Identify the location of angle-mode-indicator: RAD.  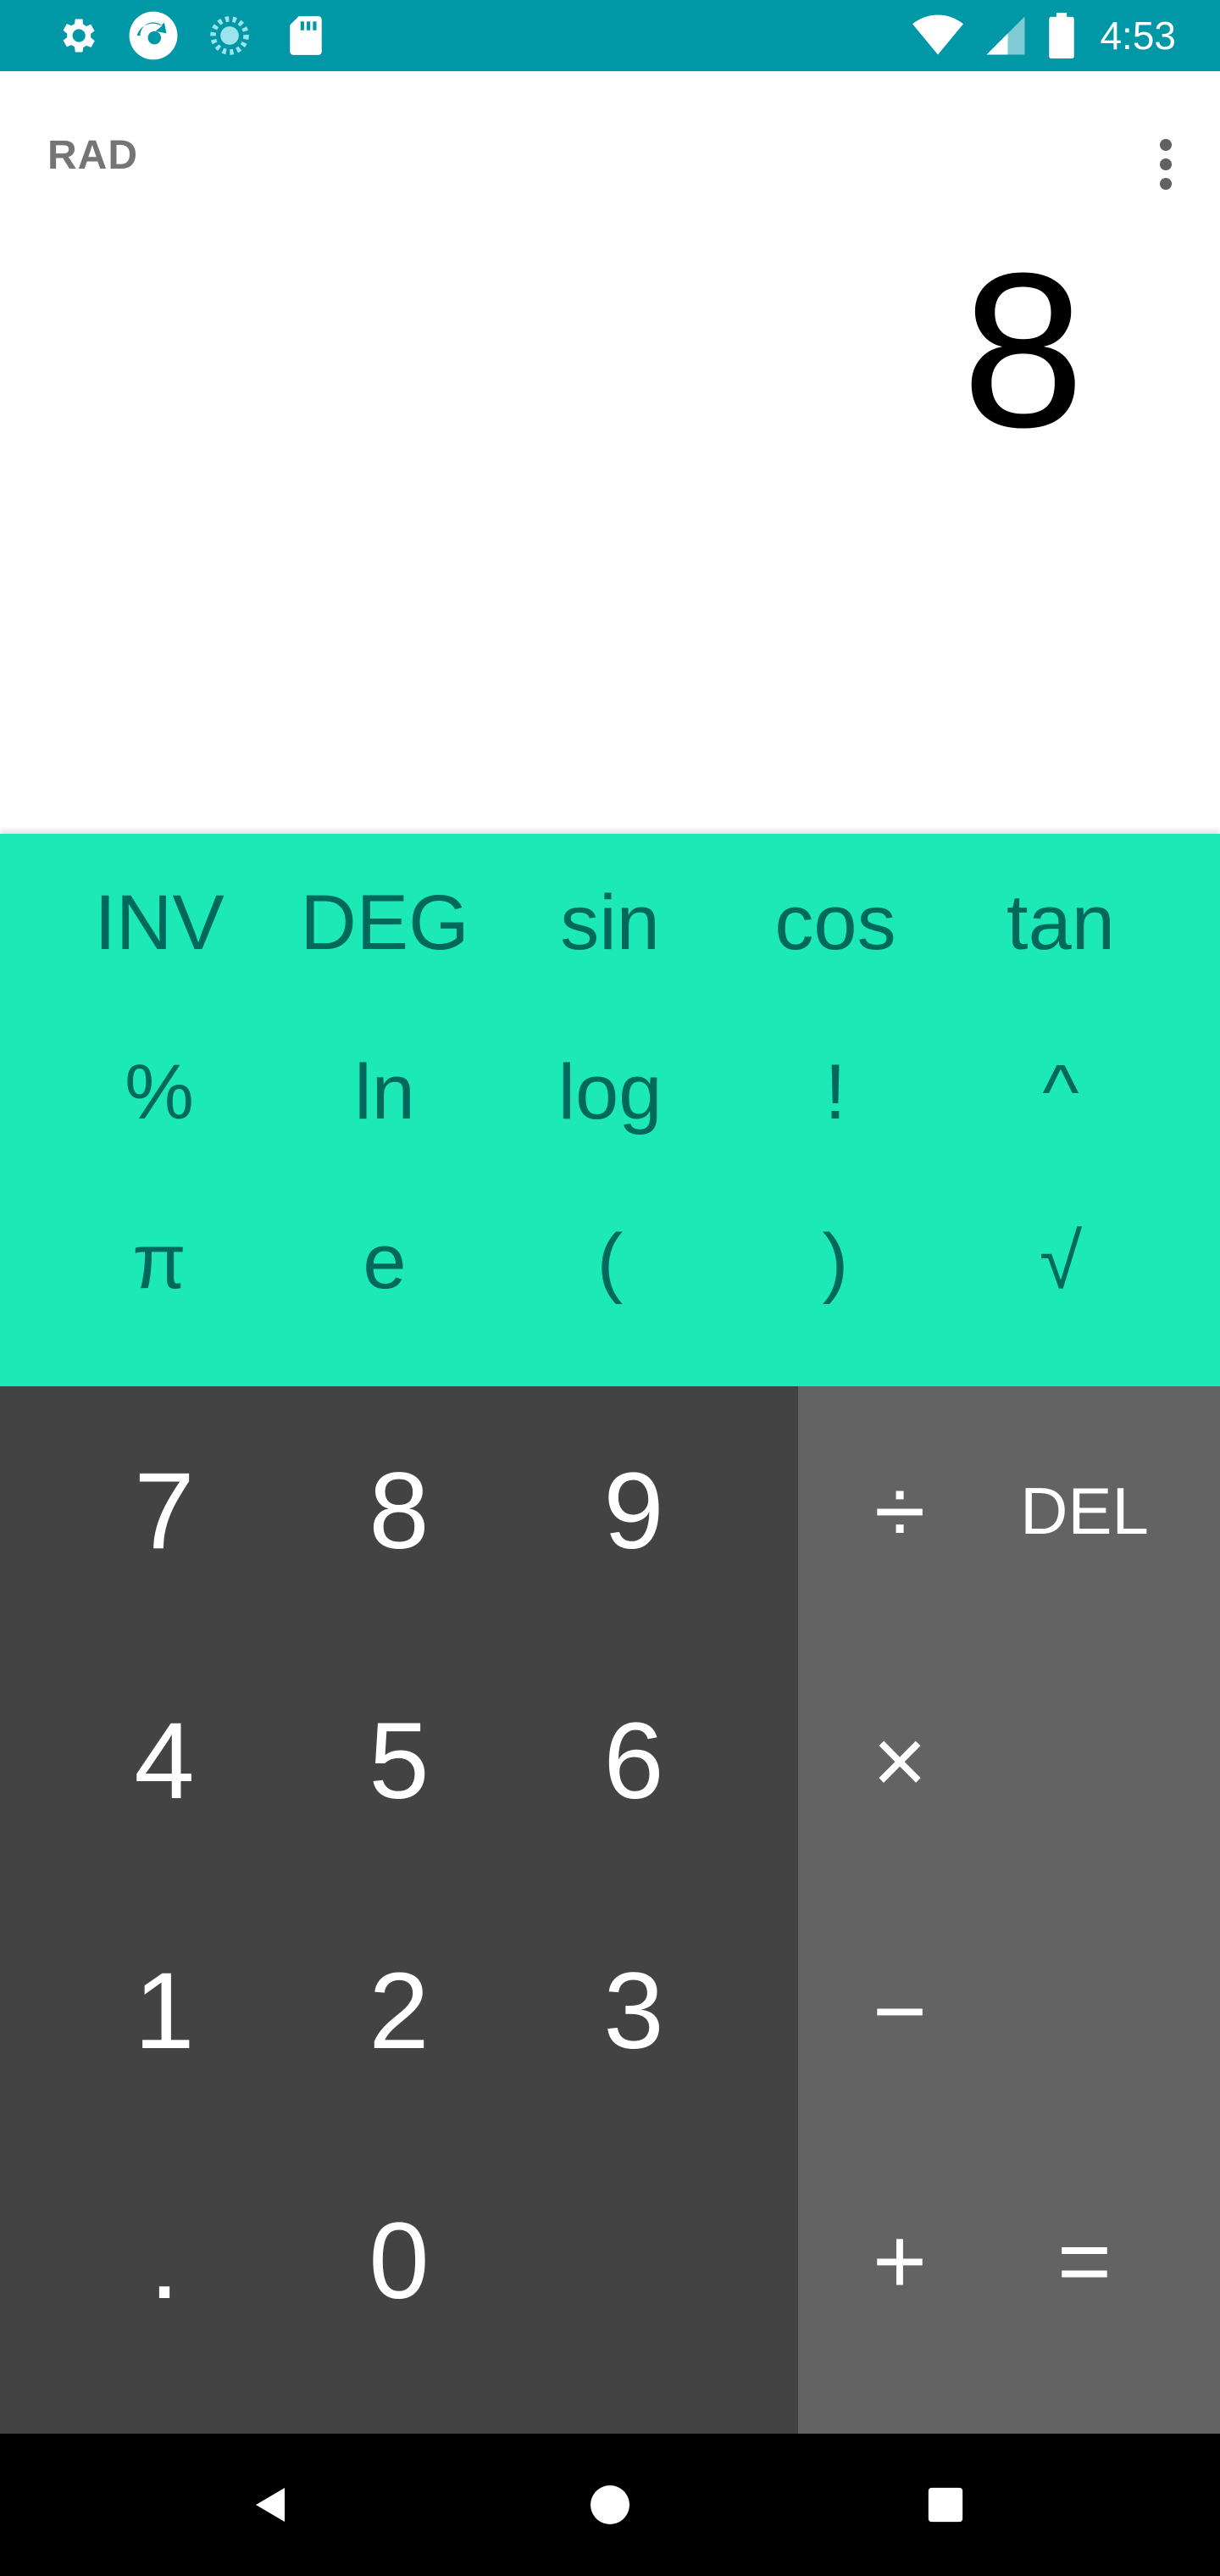
(92, 155).